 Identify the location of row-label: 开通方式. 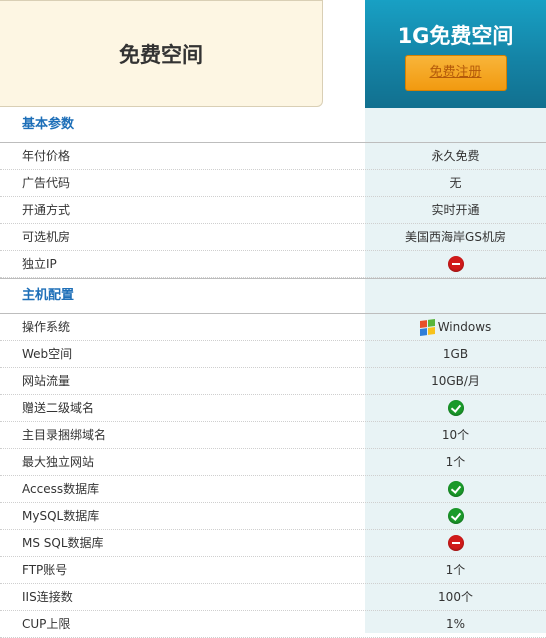
(46, 210).